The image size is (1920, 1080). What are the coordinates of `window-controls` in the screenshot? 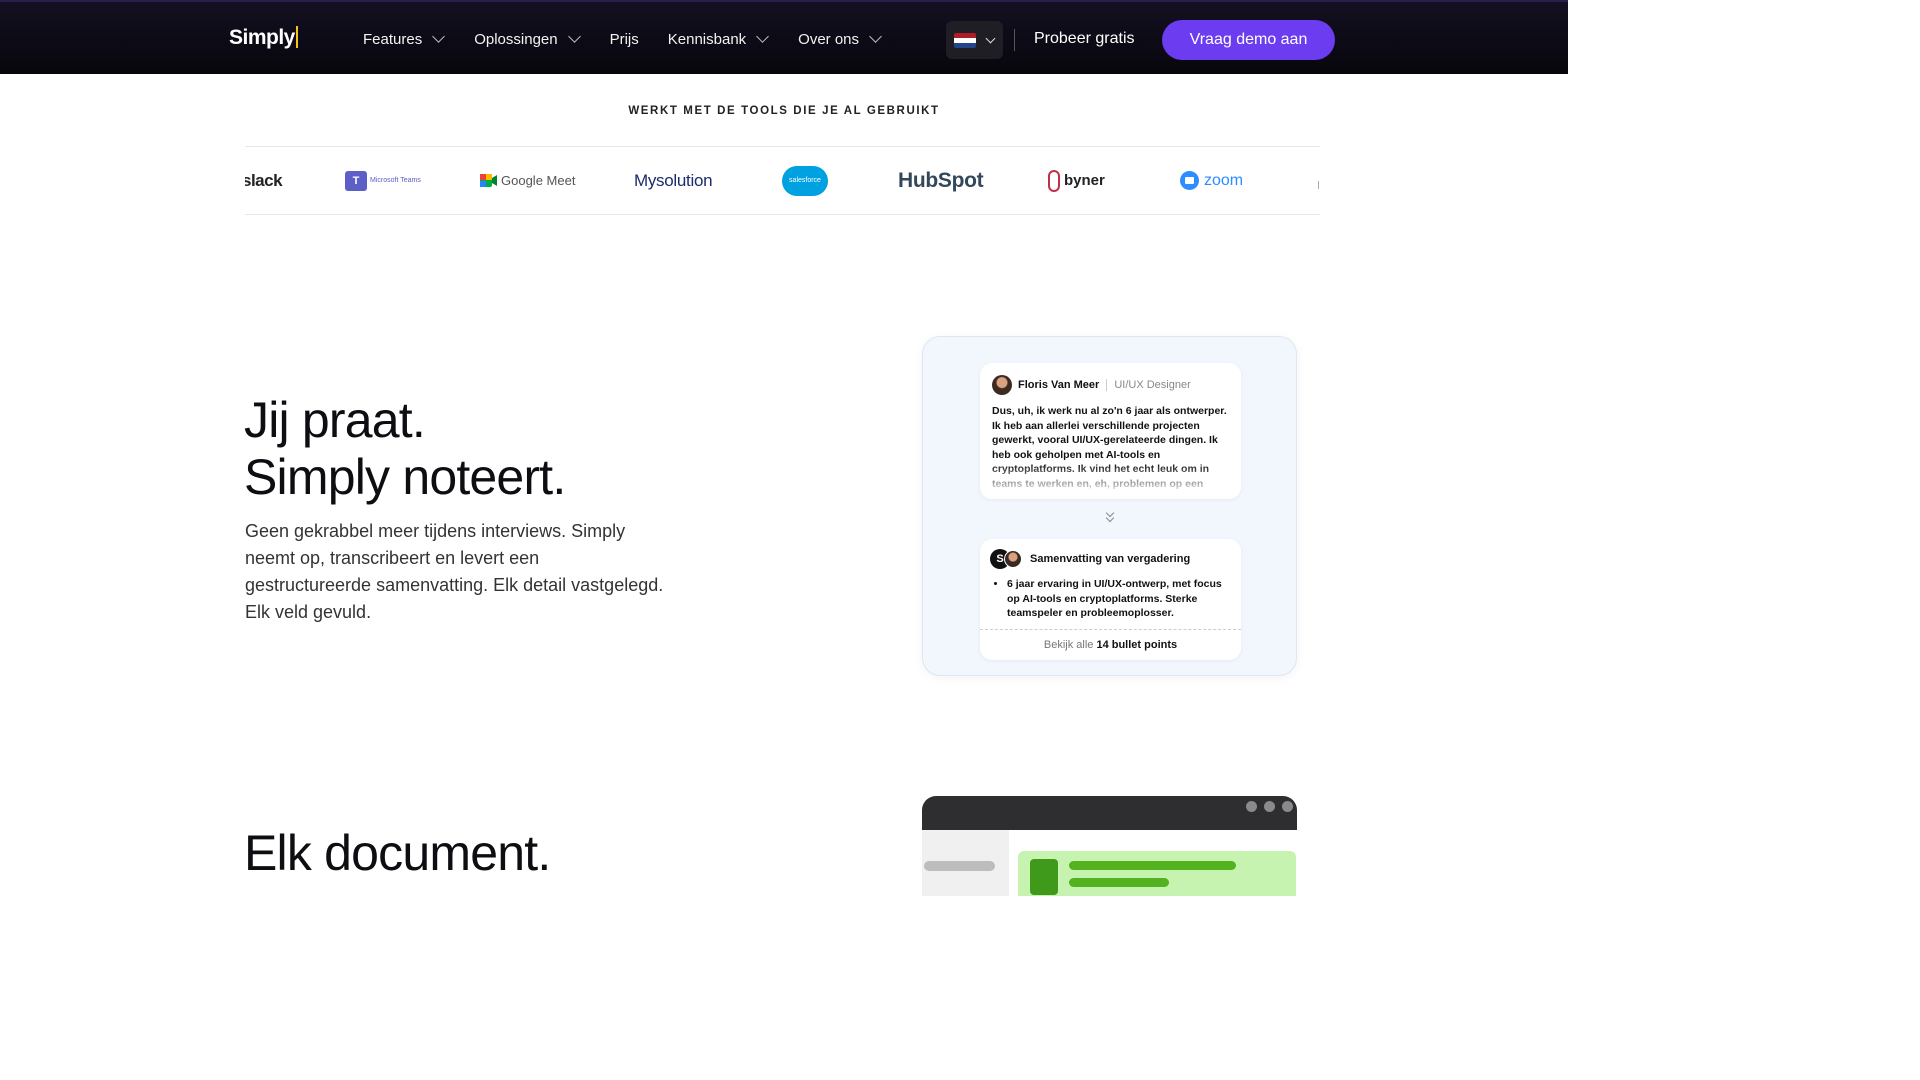 It's located at (1269, 806).